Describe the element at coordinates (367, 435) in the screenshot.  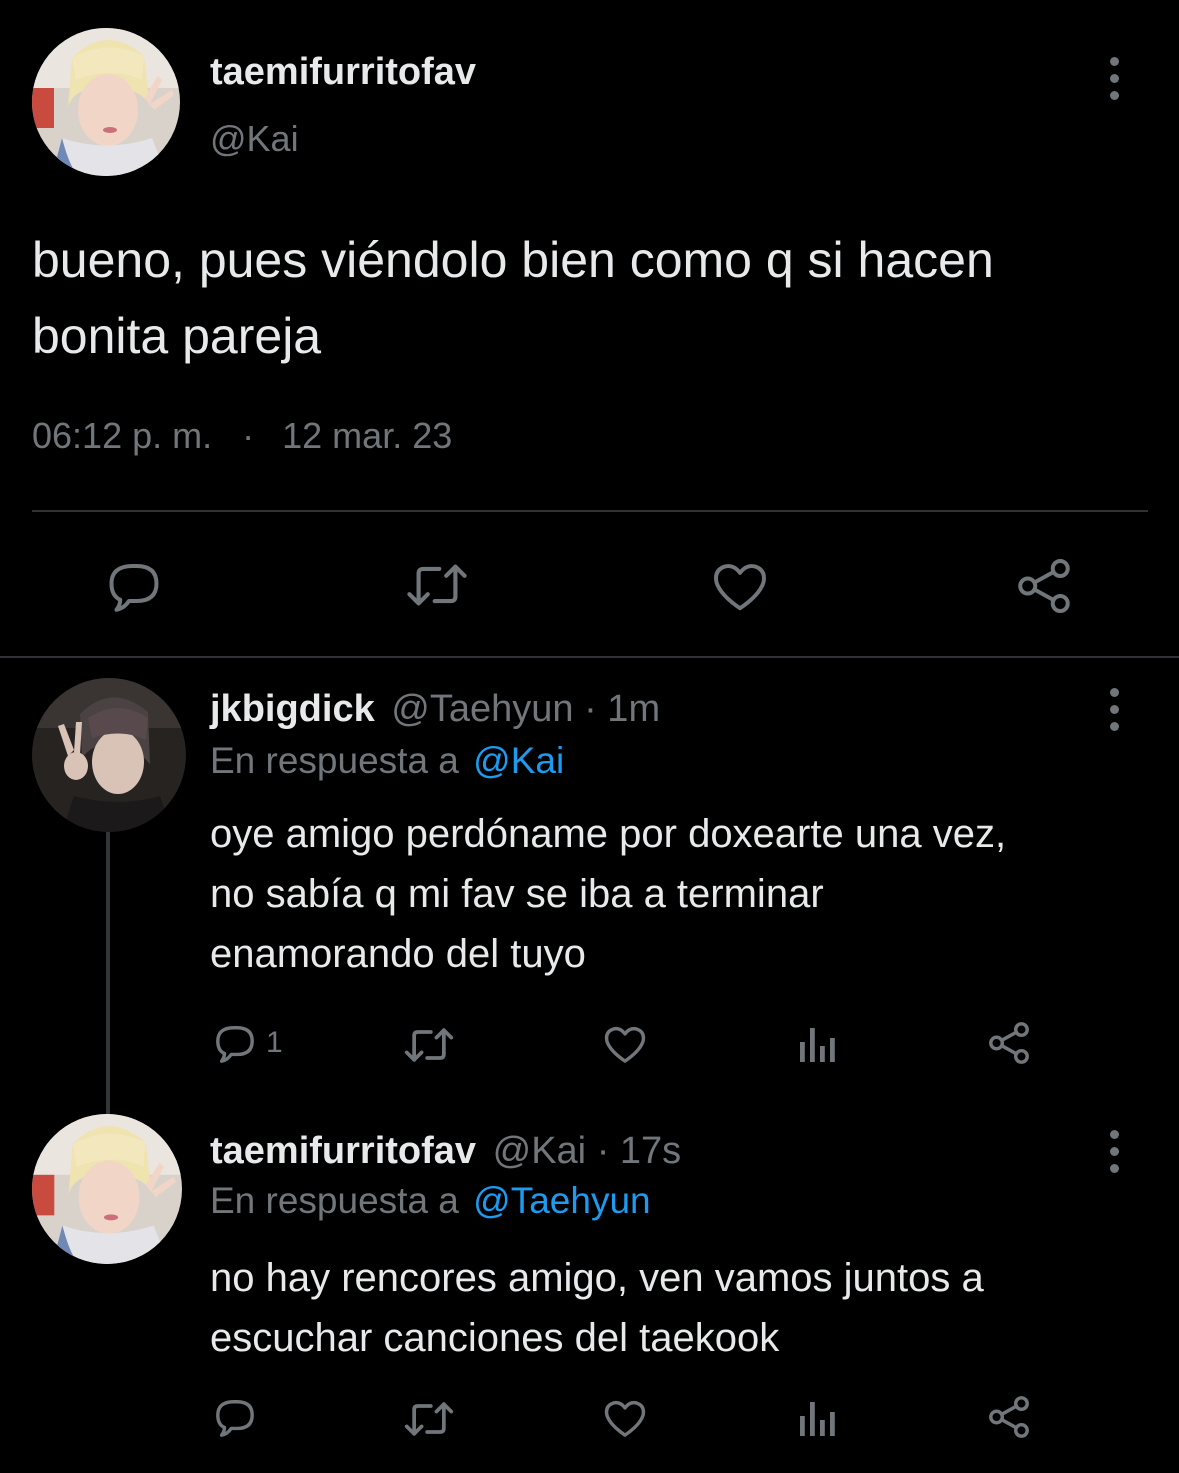
I see `tweet-date: 12 mar. 23` at that location.